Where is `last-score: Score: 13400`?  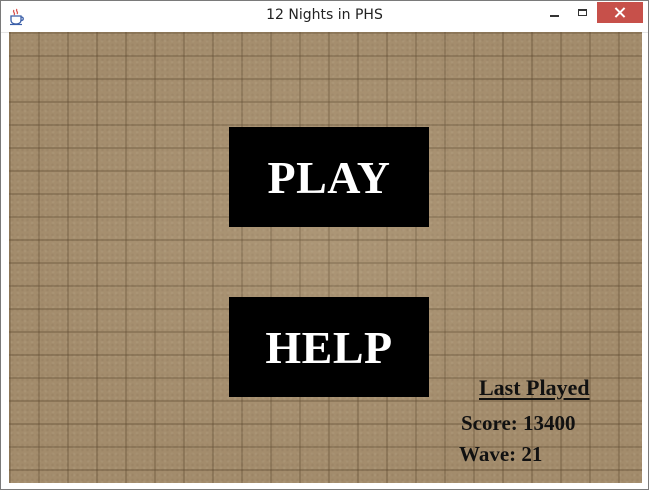 last-score: Score: 13400 is located at coordinates (518, 423).